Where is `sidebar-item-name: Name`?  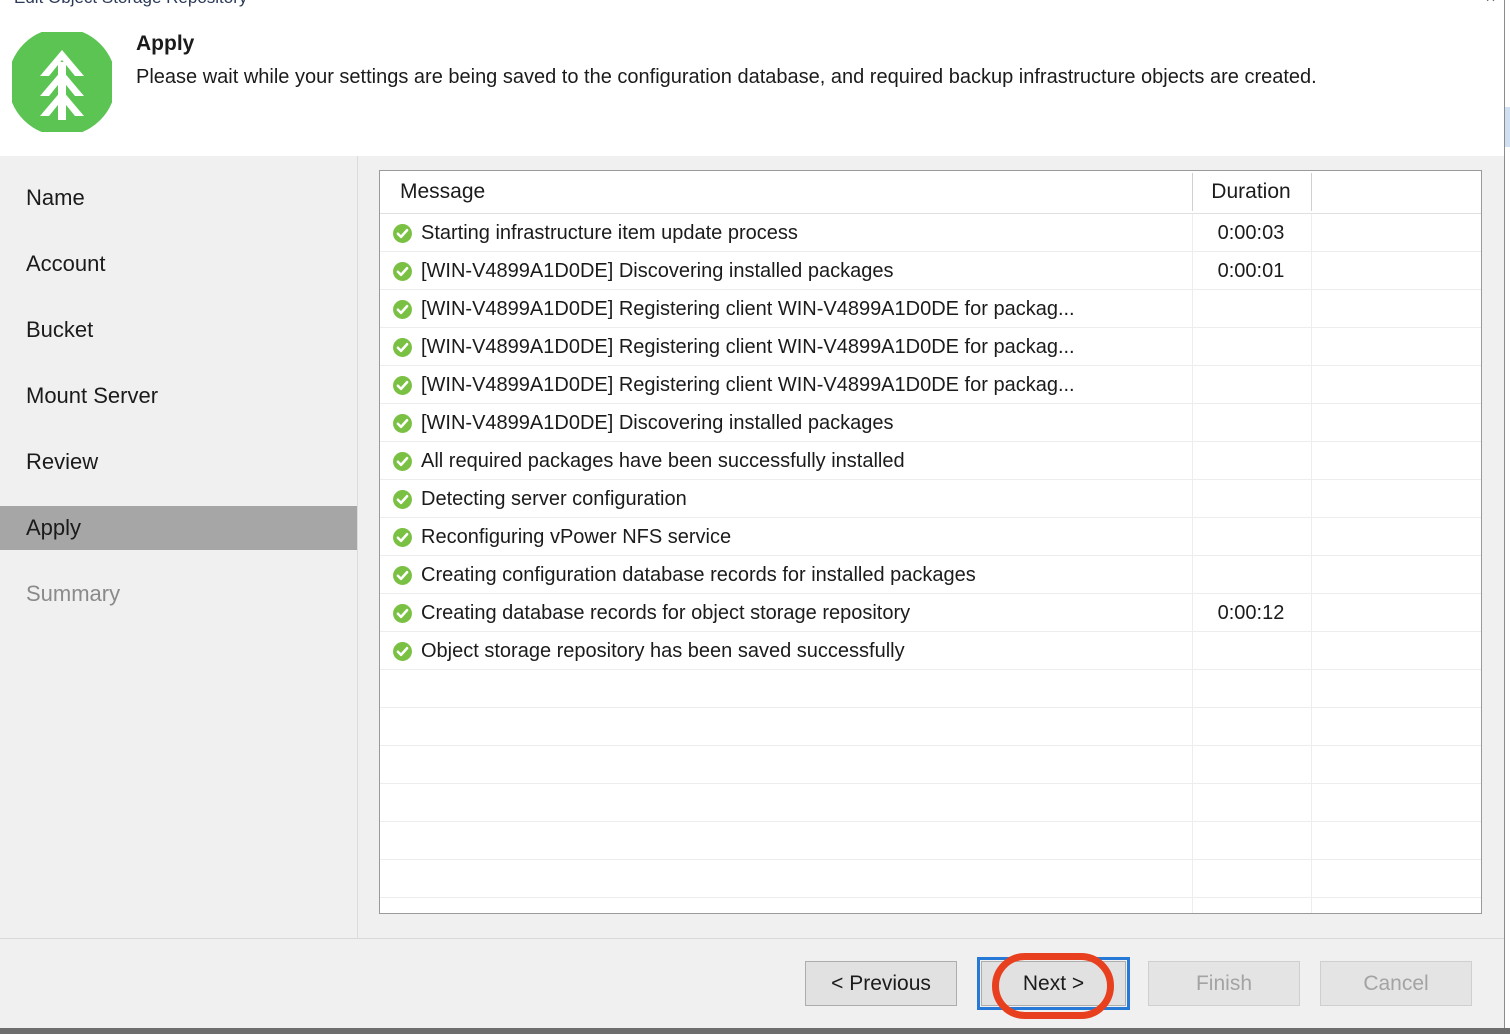
sidebar-item-name: Name is located at coordinates (178, 198).